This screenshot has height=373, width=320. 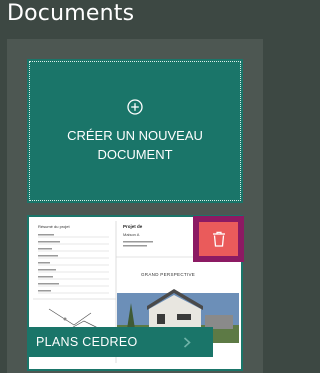 What do you see at coordinates (133, 226) in the screenshot?
I see `thumbnail-project-label: Projet de` at bounding box center [133, 226].